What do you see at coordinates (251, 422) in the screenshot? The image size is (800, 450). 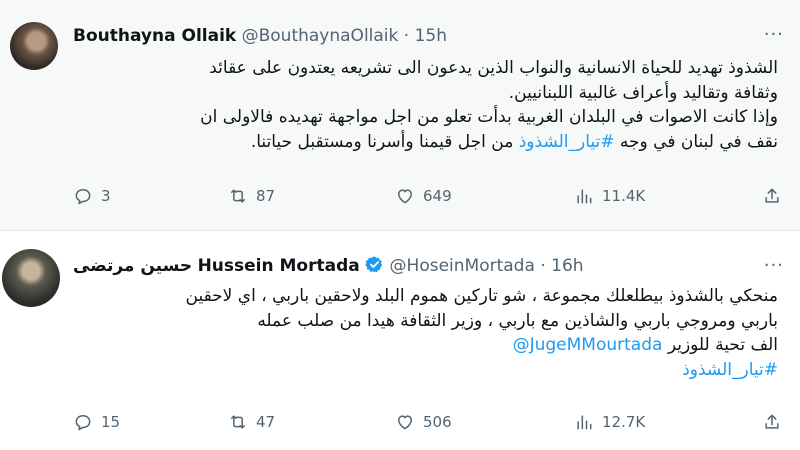 I see `retweet-button: 47` at bounding box center [251, 422].